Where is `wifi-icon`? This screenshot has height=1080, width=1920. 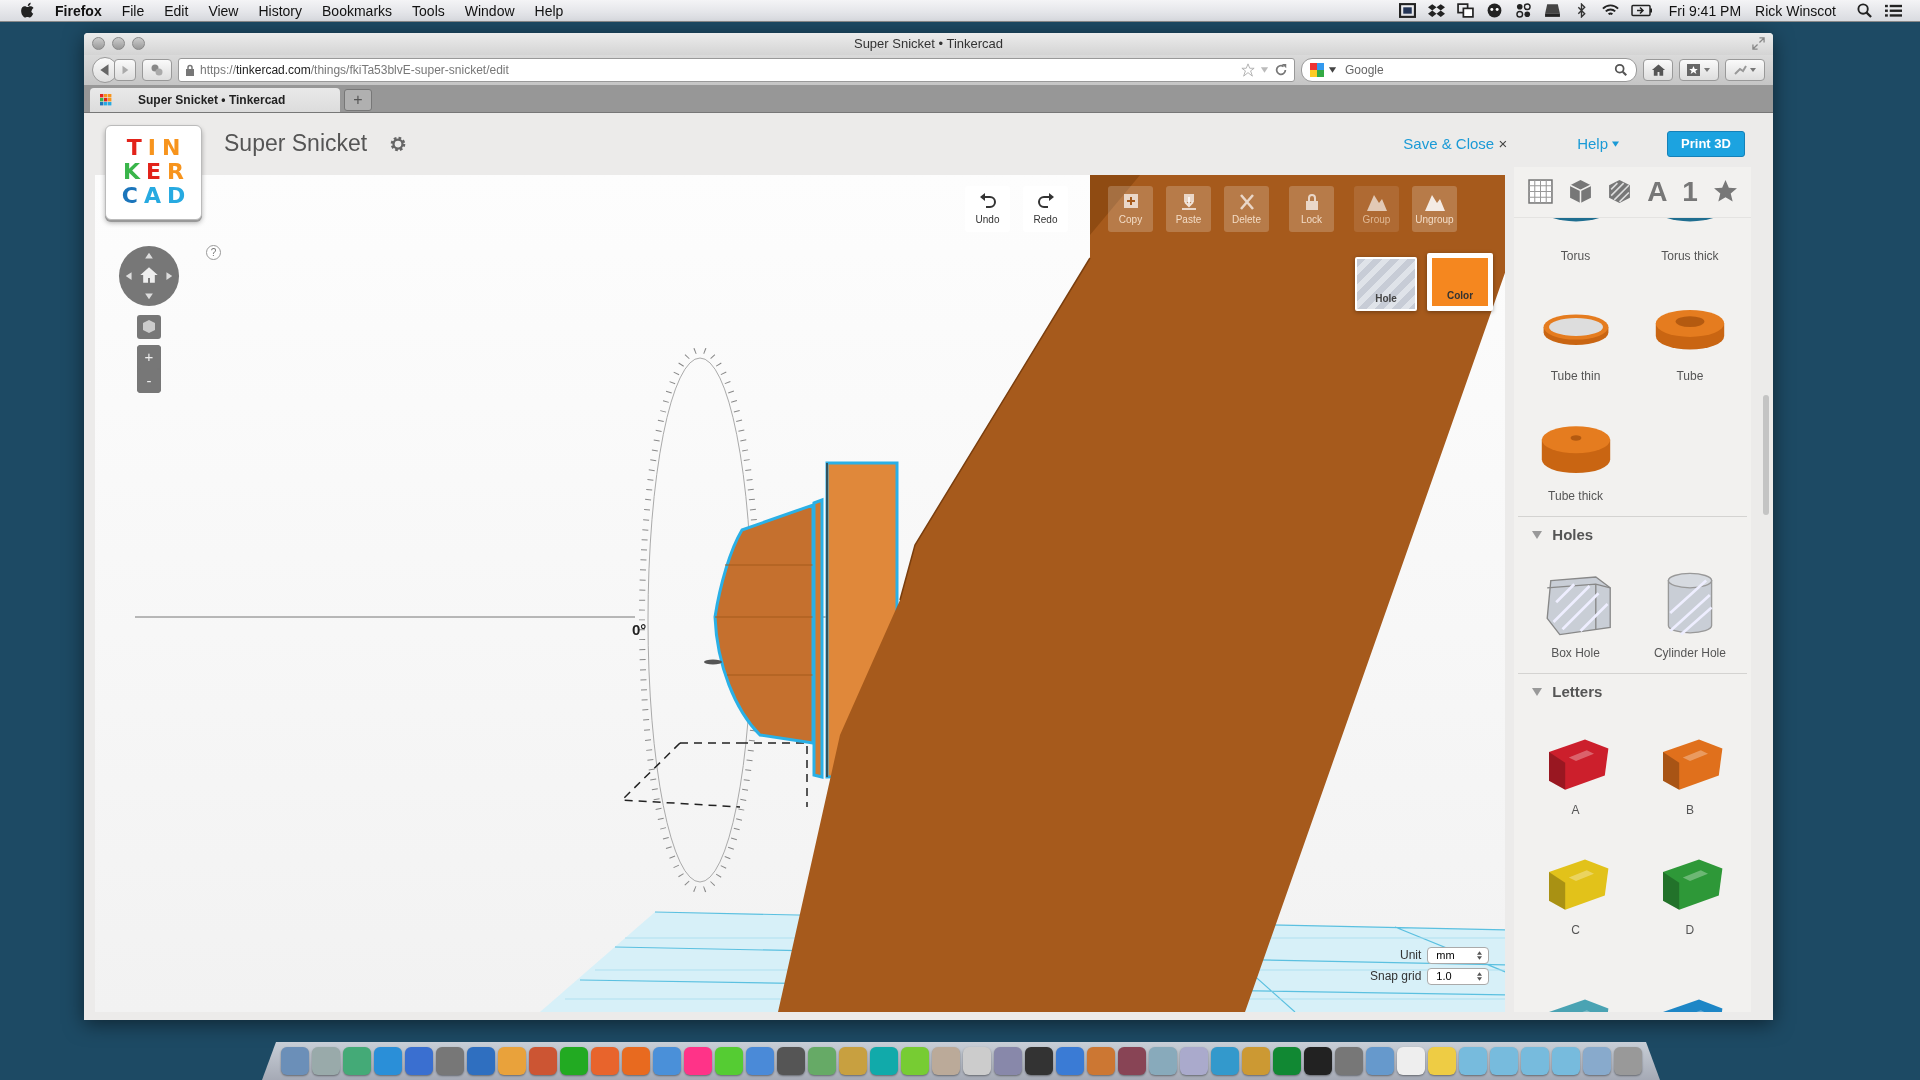 wifi-icon is located at coordinates (1610, 10).